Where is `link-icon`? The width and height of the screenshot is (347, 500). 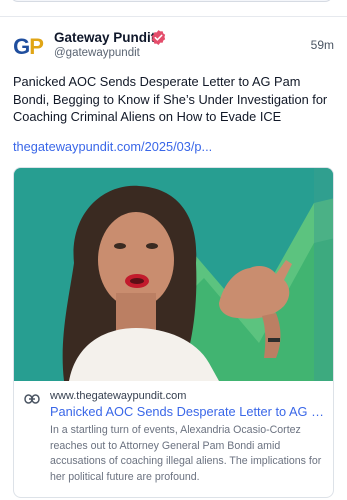
link-icon is located at coordinates (32, 399).